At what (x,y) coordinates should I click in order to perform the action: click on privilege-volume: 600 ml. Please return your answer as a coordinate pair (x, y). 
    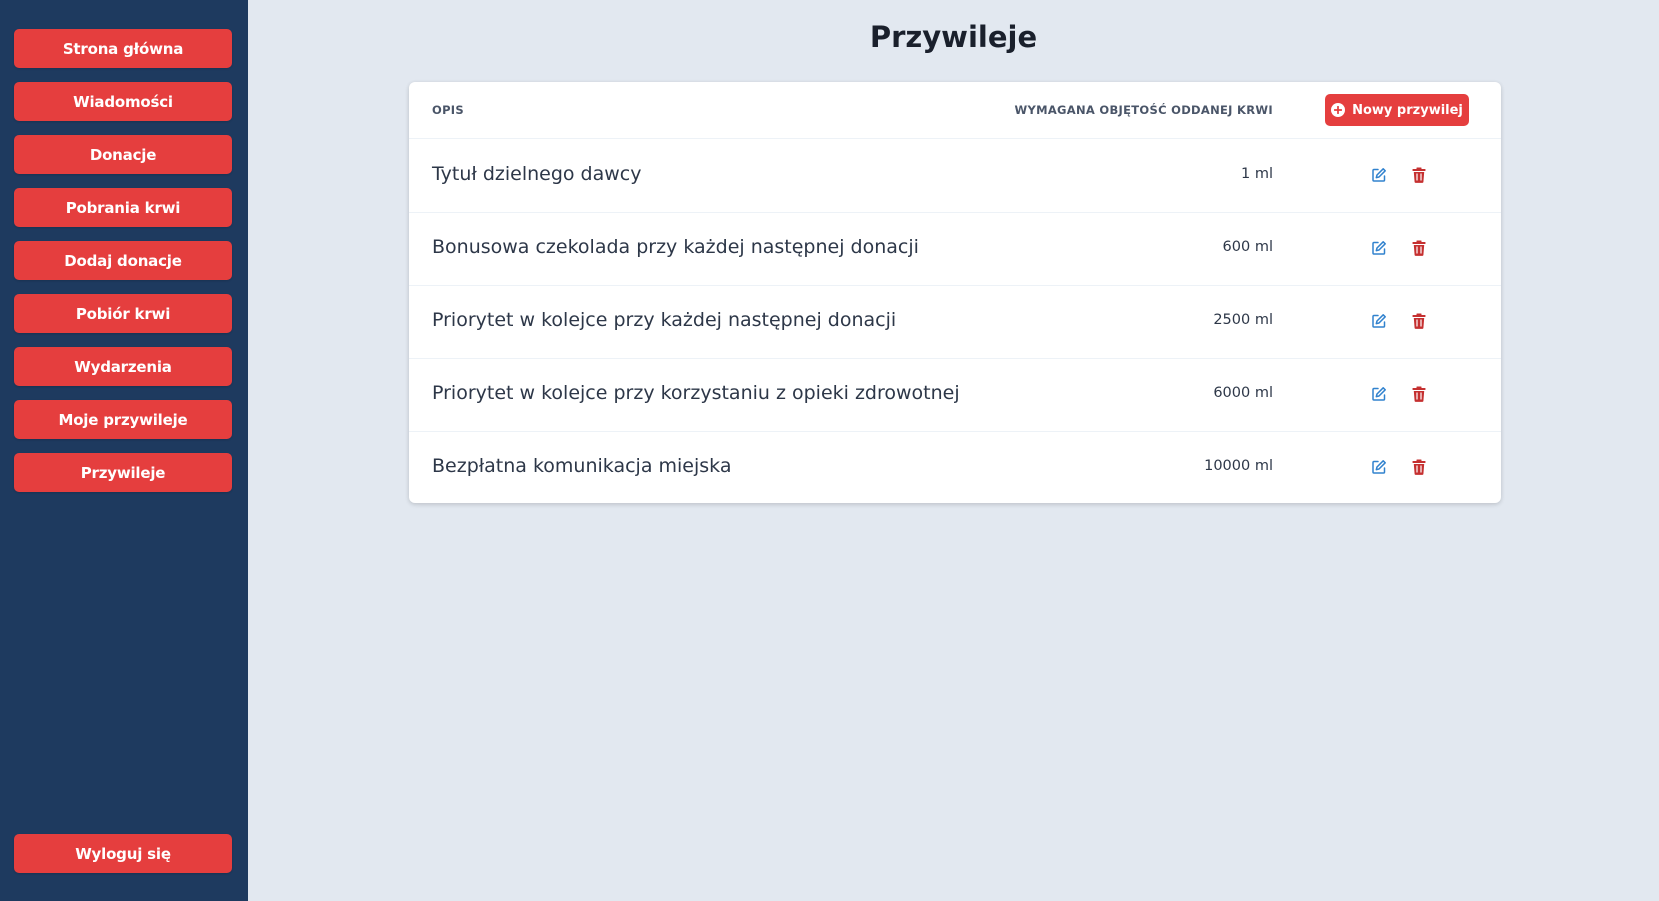
    Looking at the image, I should click on (1247, 247).